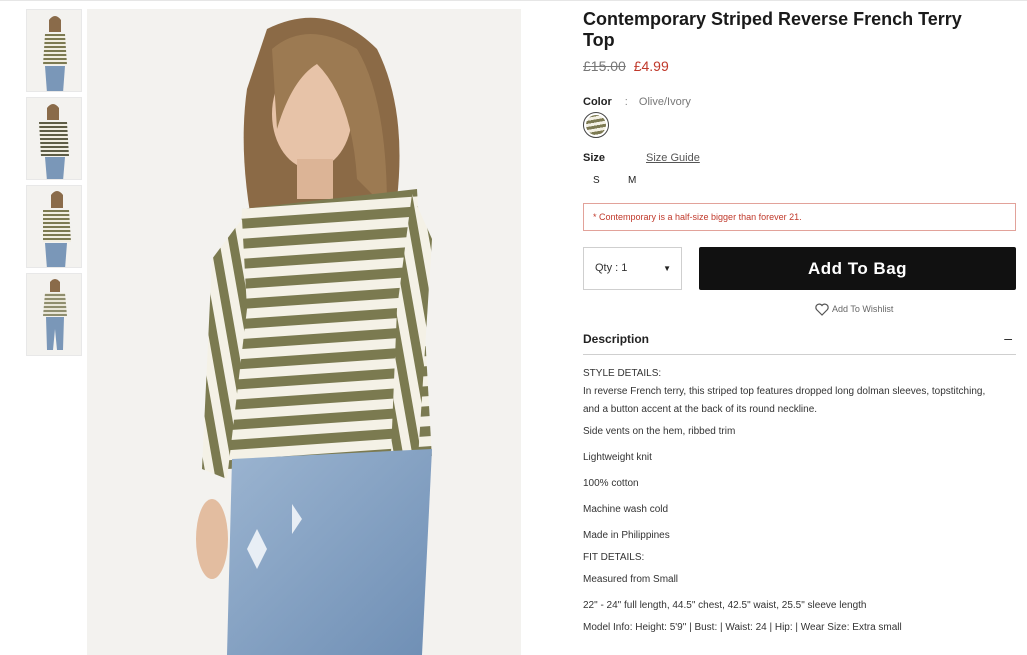 This screenshot has width=1027, height=655. I want to click on quantity-label: Qty : 1, so click(611, 268).